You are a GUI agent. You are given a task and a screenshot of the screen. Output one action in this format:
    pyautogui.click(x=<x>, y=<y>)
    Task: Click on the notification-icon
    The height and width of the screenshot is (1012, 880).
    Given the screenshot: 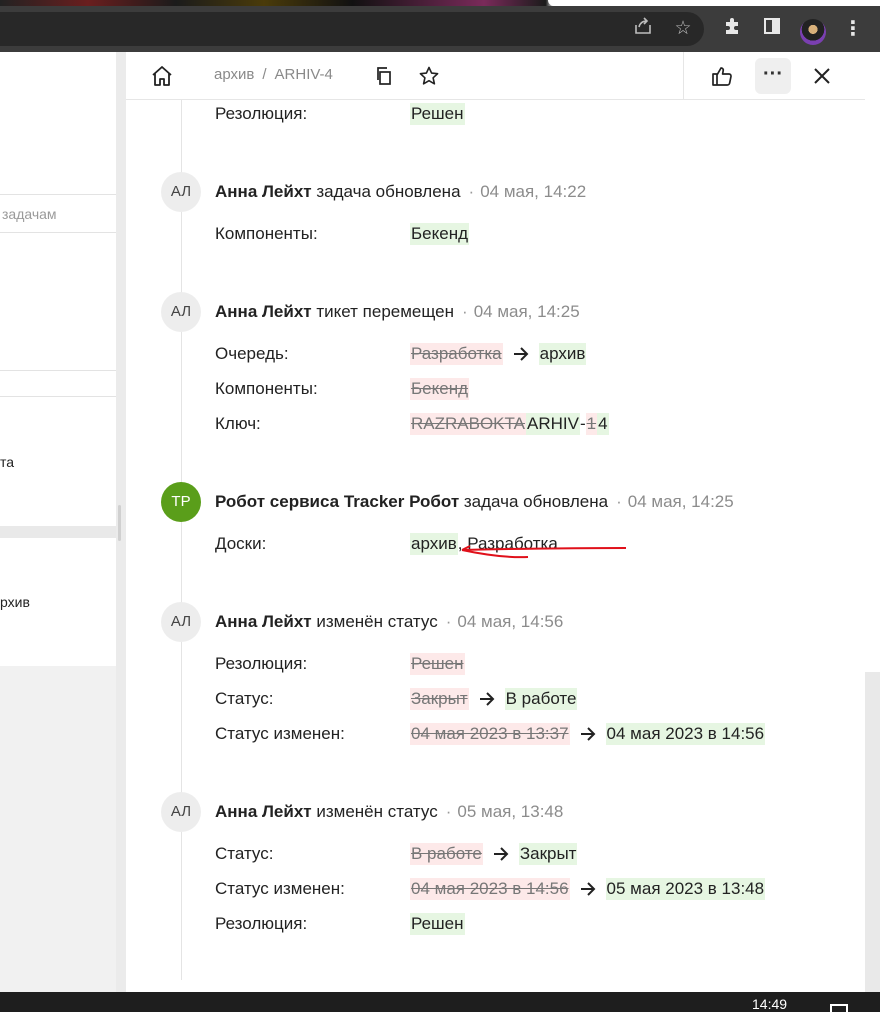 What is the action you would take?
    pyautogui.click(x=839, y=1008)
    